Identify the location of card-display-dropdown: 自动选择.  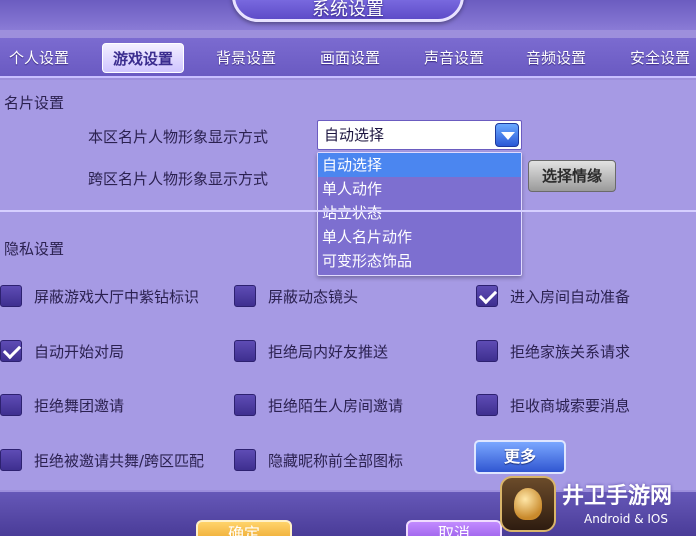
(419, 135).